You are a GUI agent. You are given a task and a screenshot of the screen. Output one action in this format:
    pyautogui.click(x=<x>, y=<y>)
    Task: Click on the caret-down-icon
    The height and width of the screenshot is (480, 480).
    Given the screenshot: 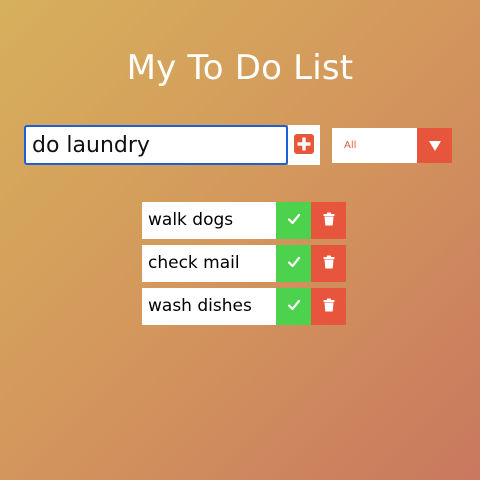 What is the action you would take?
    pyautogui.click(x=434, y=145)
    